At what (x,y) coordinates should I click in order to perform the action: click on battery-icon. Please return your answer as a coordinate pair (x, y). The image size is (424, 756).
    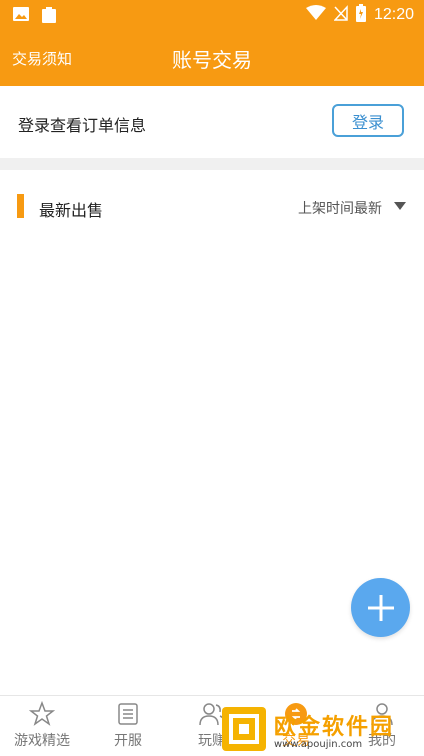
    Looking at the image, I should click on (360, 15).